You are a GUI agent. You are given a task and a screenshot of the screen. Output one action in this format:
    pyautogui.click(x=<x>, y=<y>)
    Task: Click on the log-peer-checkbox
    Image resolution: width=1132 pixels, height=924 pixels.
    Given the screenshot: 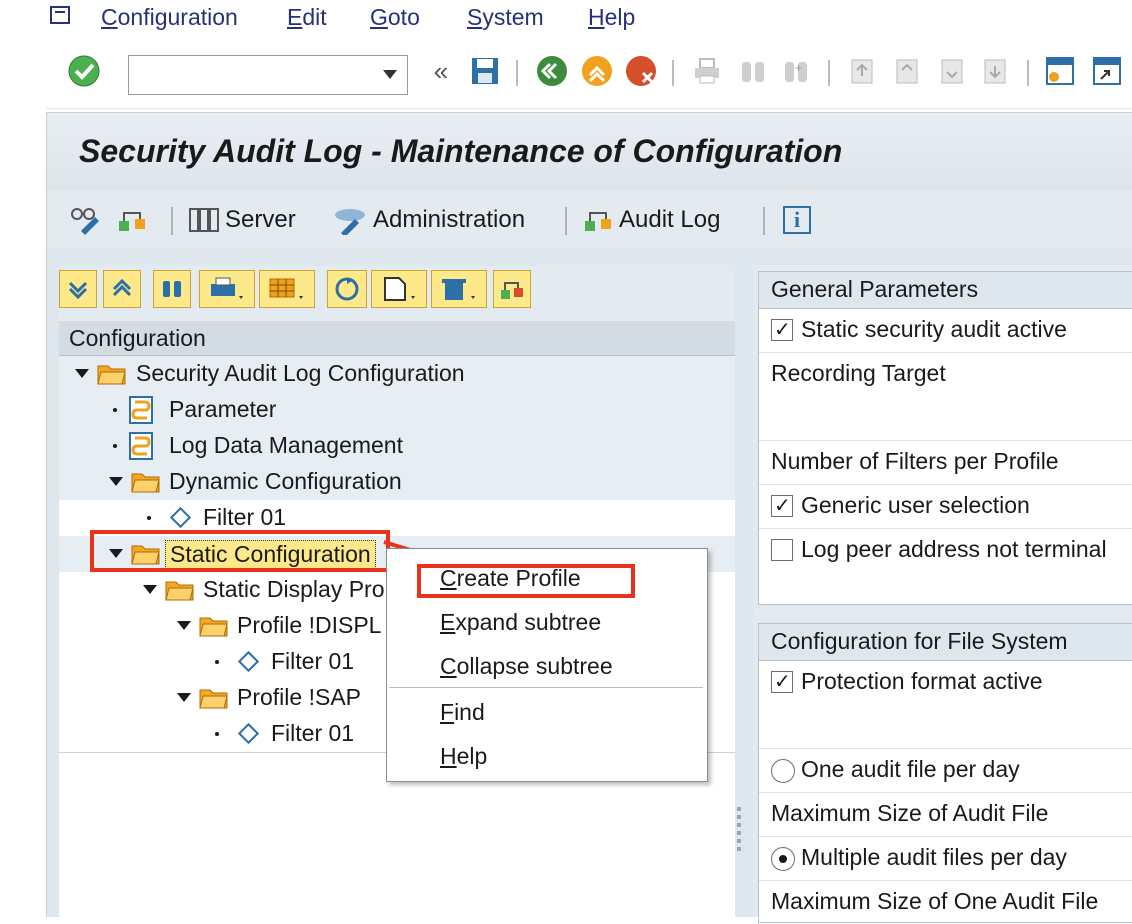 What is the action you would take?
    pyautogui.click(x=782, y=550)
    